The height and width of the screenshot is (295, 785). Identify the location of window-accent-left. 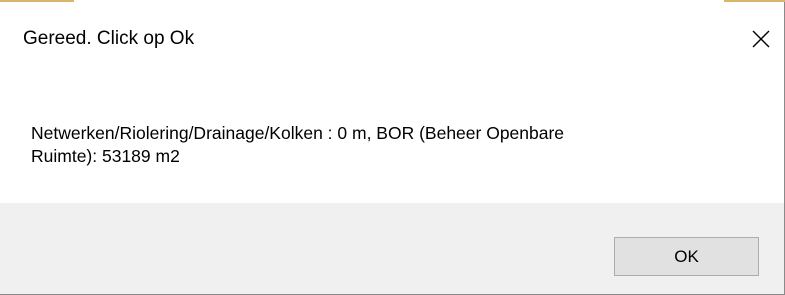
(37, 1).